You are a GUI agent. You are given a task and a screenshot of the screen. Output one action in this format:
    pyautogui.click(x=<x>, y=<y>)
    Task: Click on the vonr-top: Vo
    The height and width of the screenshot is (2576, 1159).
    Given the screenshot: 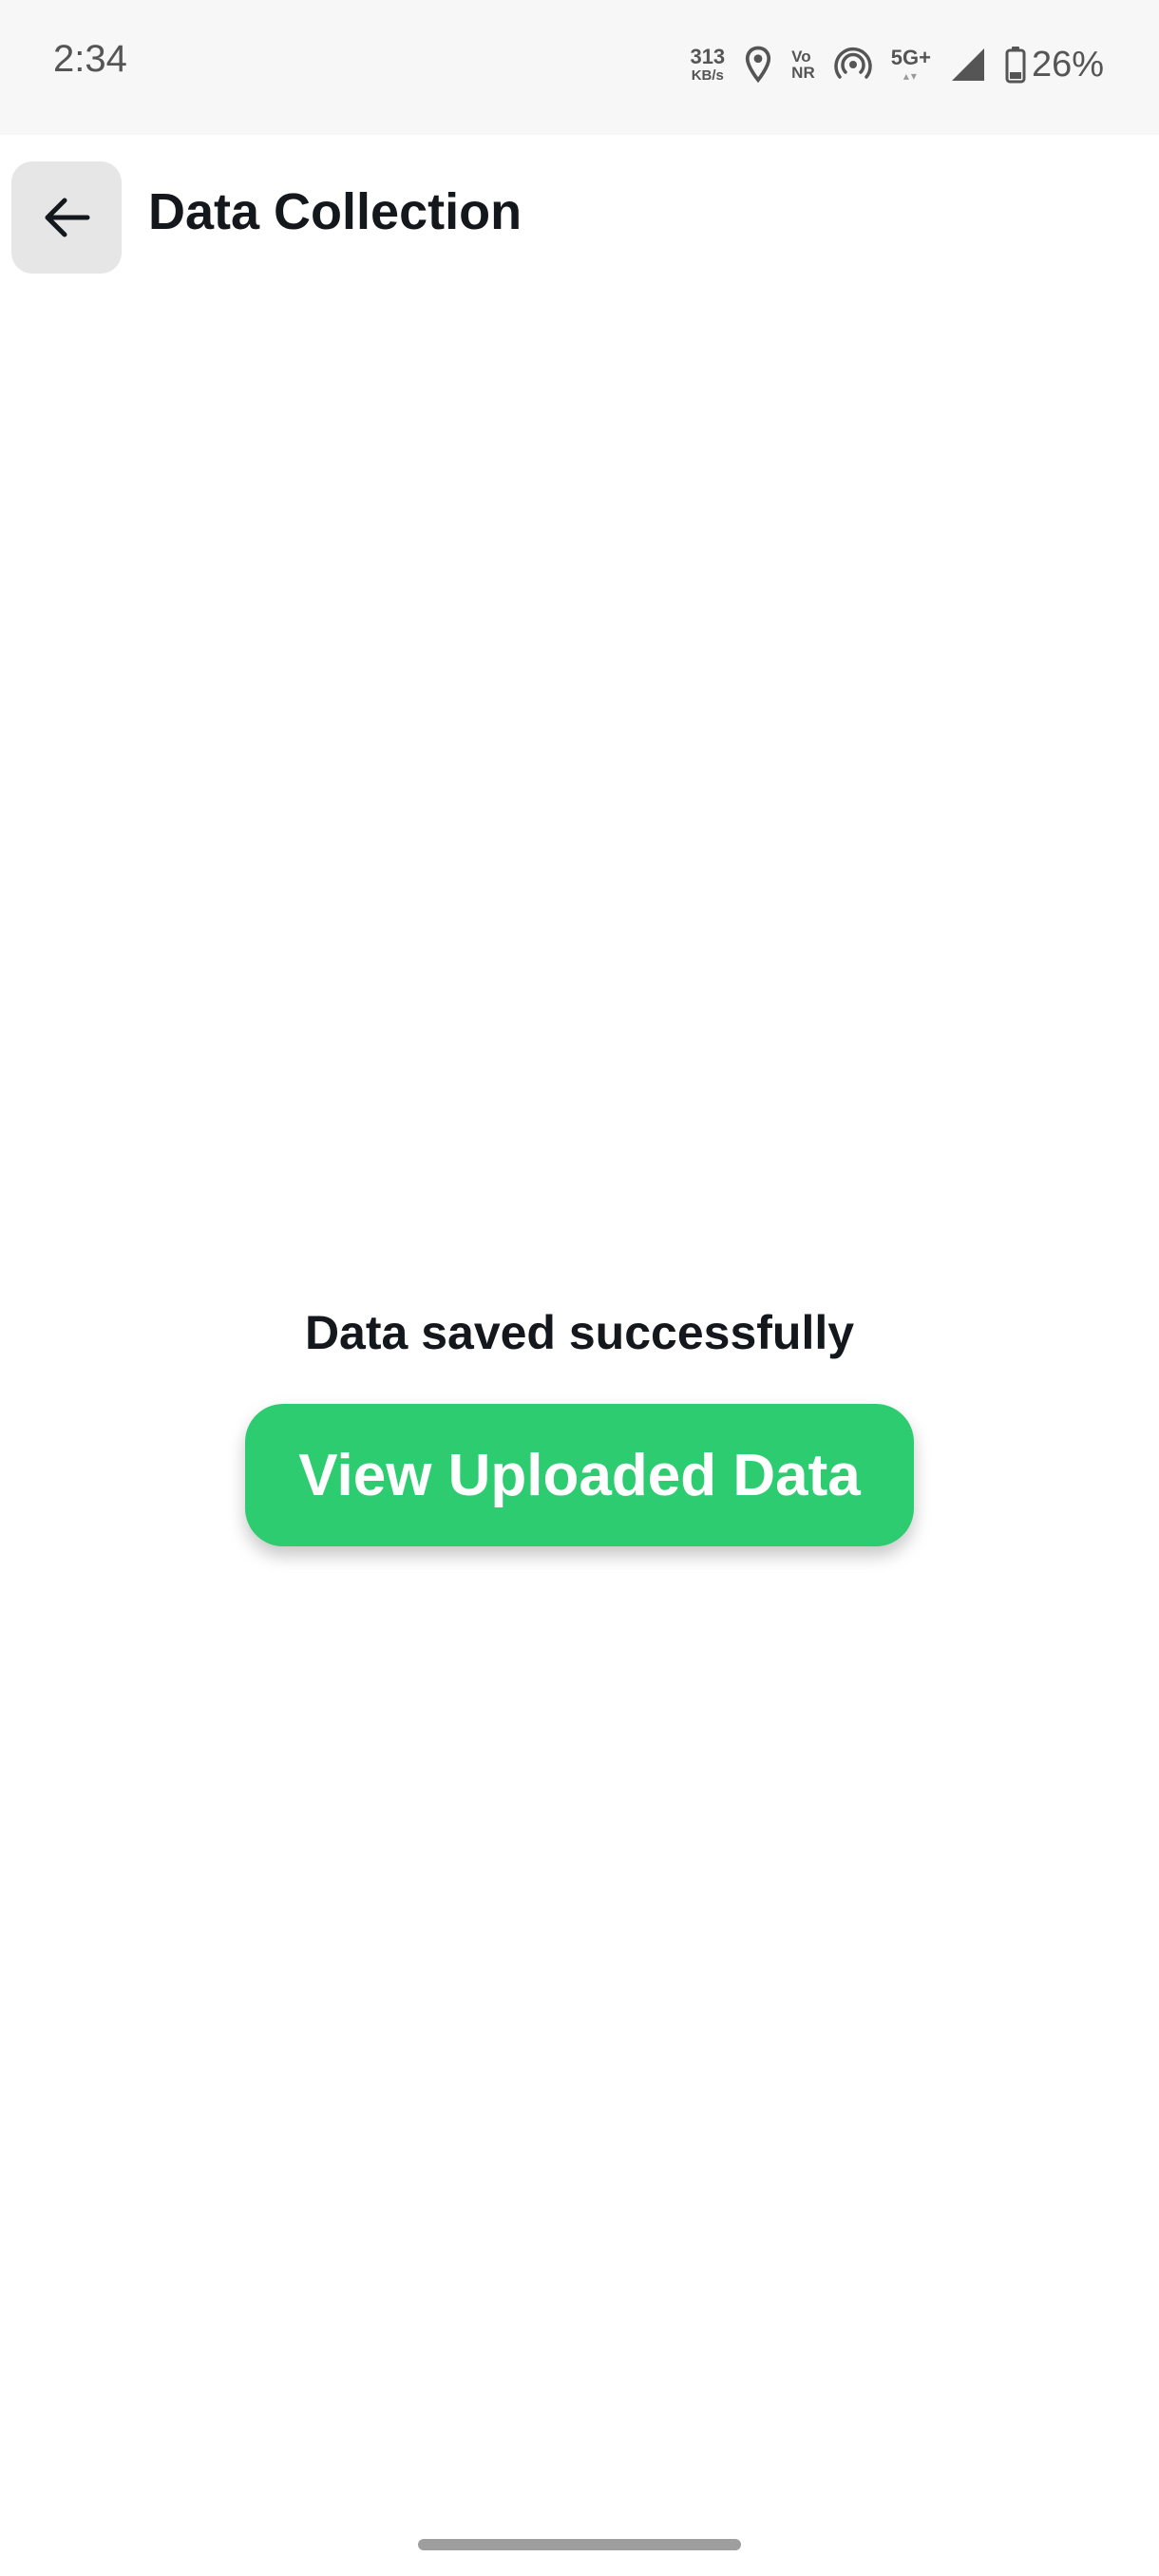 What is the action you would take?
    pyautogui.click(x=801, y=56)
    